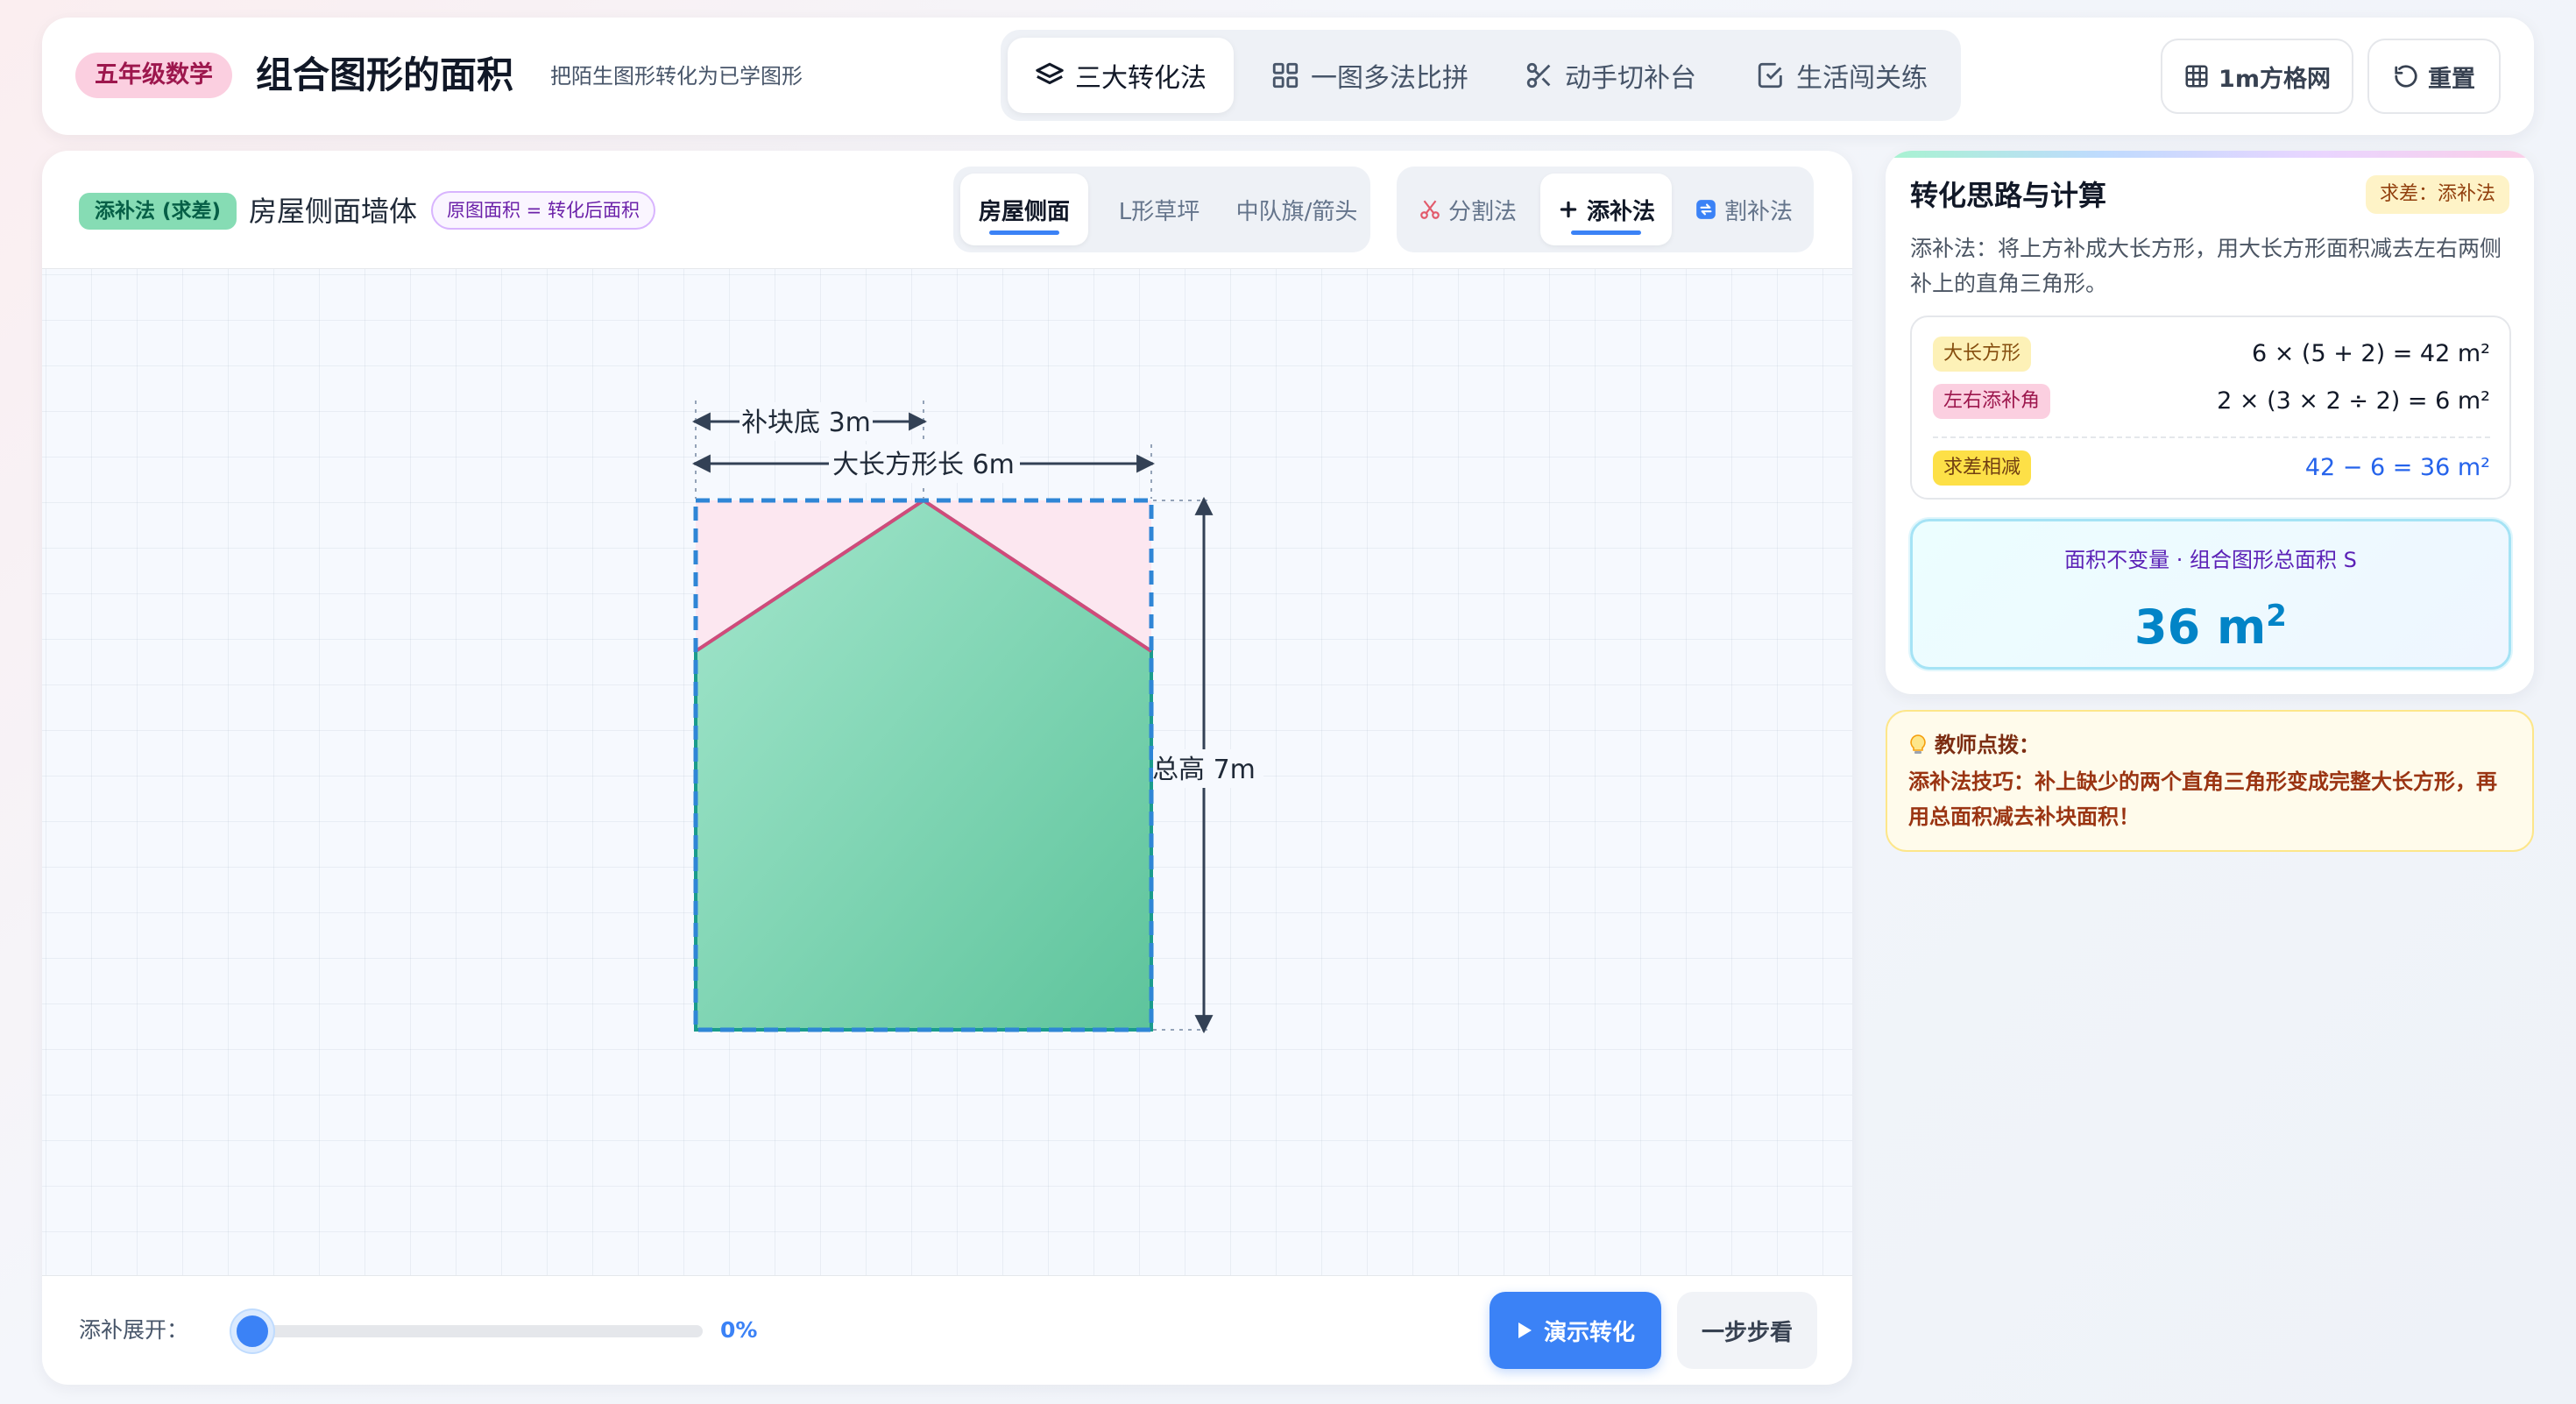  I want to click on tip-text: 添补法技巧：补上缺少的两个直角三角形变成完整大长方形，再用总面积减去补块面积！, so click(2202, 799).